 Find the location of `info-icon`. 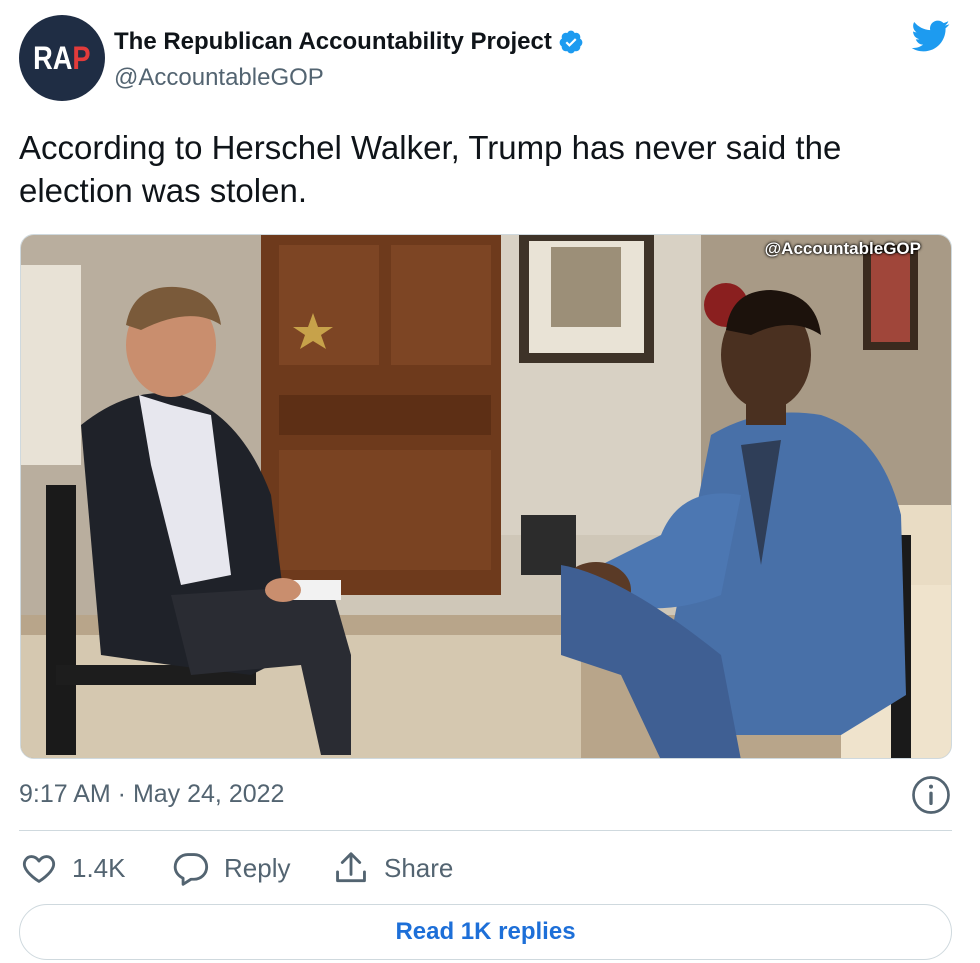

info-icon is located at coordinates (931, 795).